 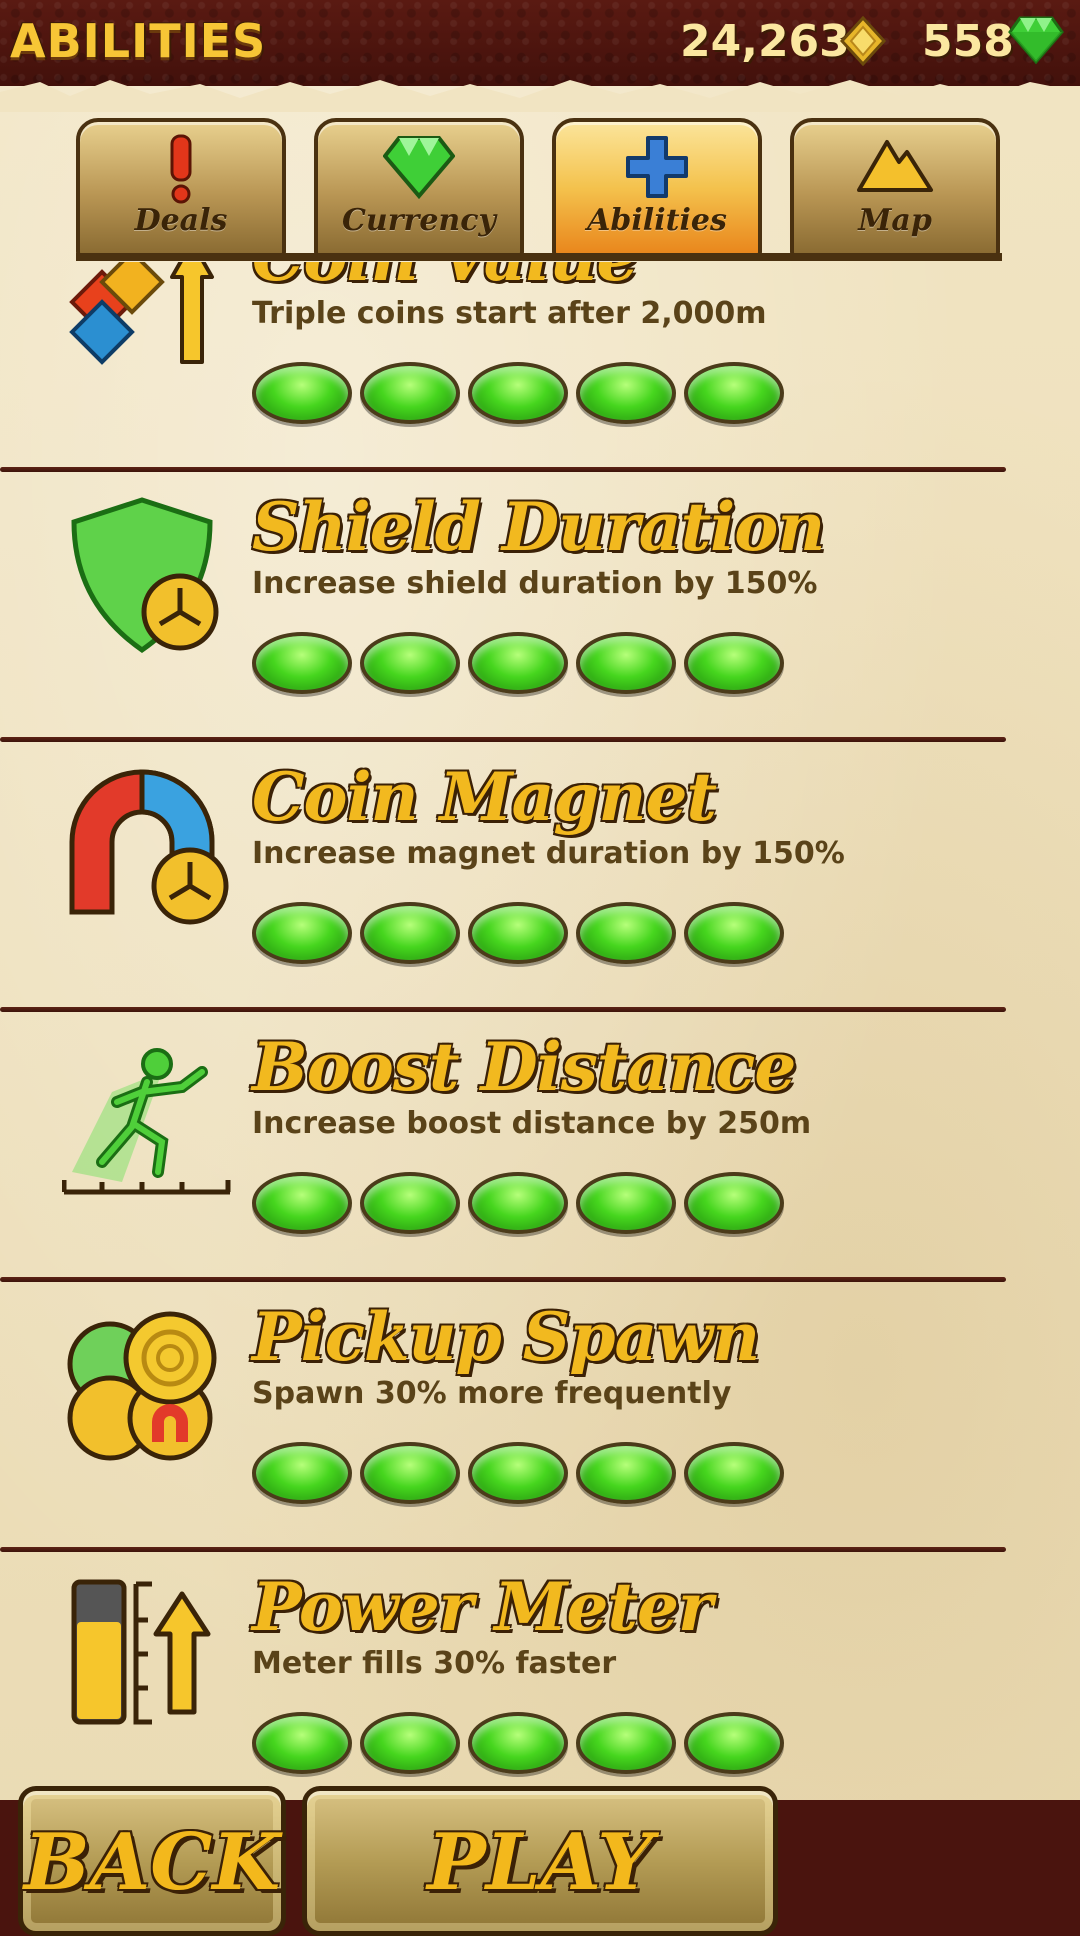 What do you see at coordinates (145, 575) in the screenshot?
I see `shield-timer-icon` at bounding box center [145, 575].